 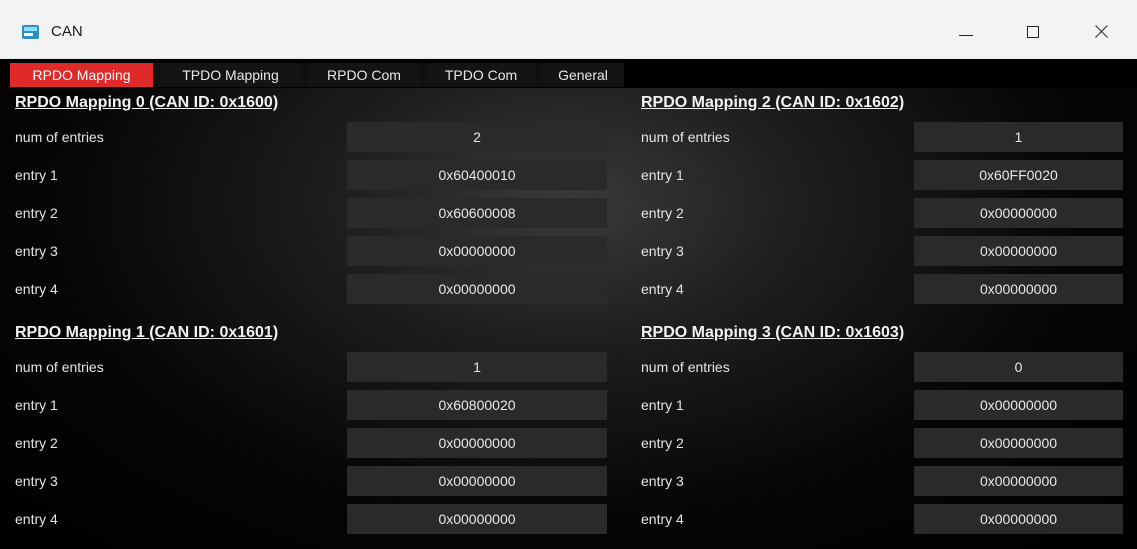 What do you see at coordinates (67, 31) in the screenshot?
I see `window-title: CAN` at bounding box center [67, 31].